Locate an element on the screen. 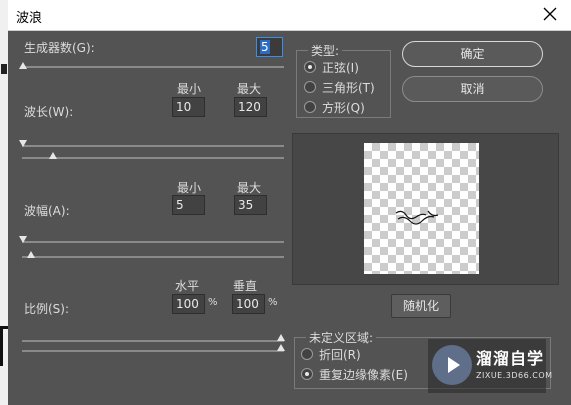 This screenshot has width=571, height=405. scale-vertical-input: 100 is located at coordinates (248, 304).